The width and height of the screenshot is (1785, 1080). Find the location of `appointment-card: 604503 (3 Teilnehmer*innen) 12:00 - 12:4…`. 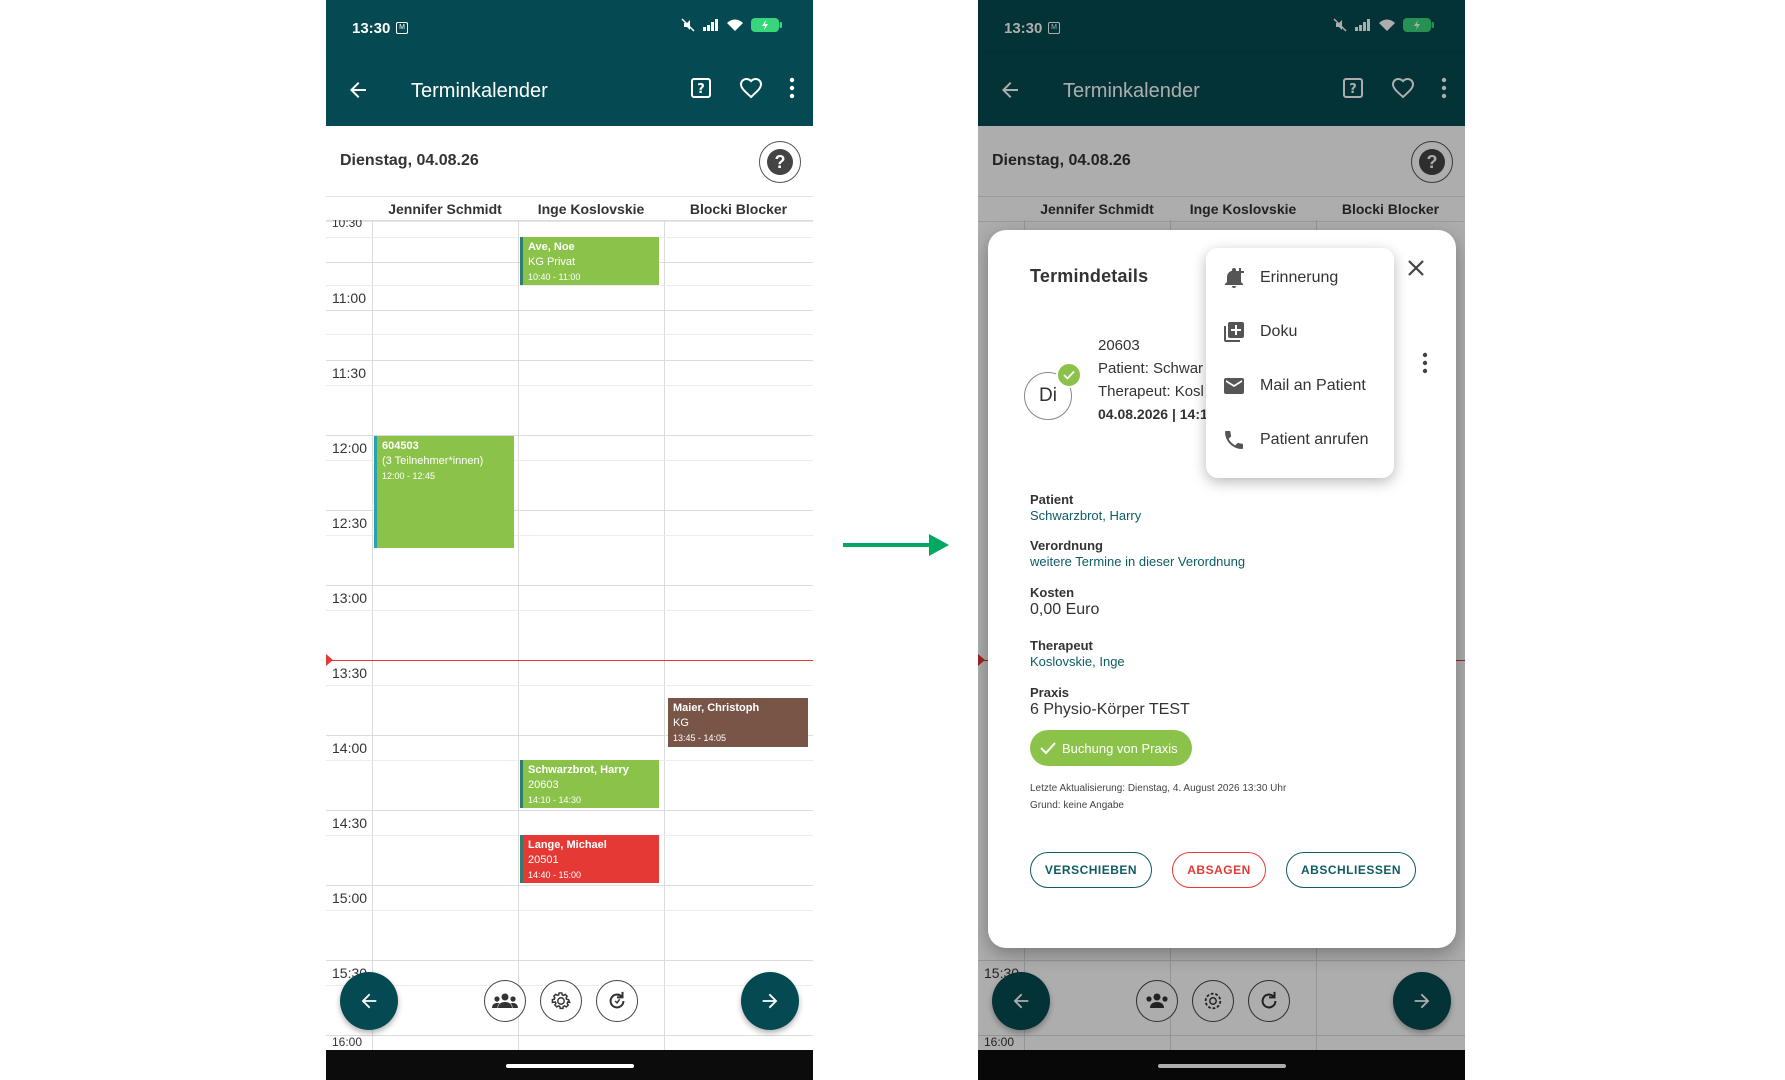

appointment-card: 604503 (3 Teilnehmer*innen) 12:00 - 12:4… is located at coordinates (444, 492).